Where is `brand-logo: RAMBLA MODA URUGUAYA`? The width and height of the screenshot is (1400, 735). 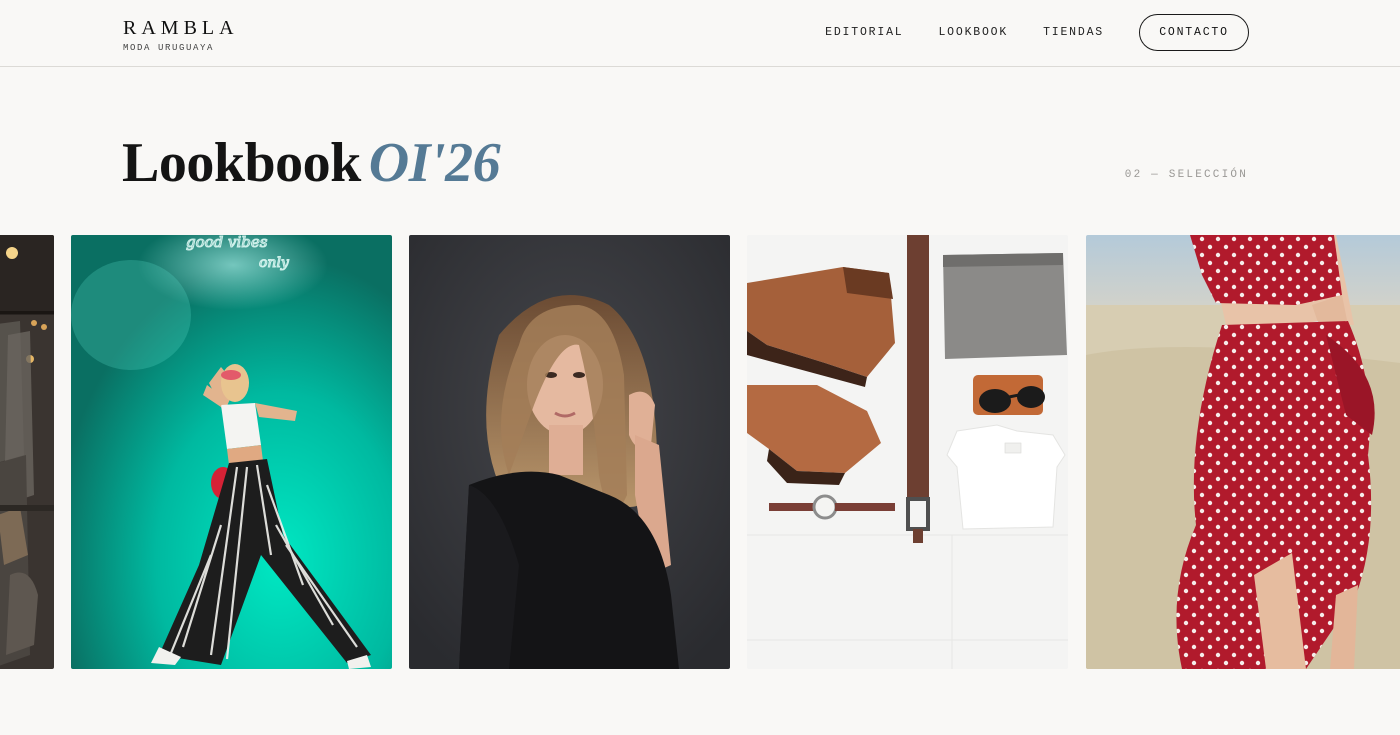
brand-logo: RAMBLA MODA URUGUAYA is located at coordinates (181, 35).